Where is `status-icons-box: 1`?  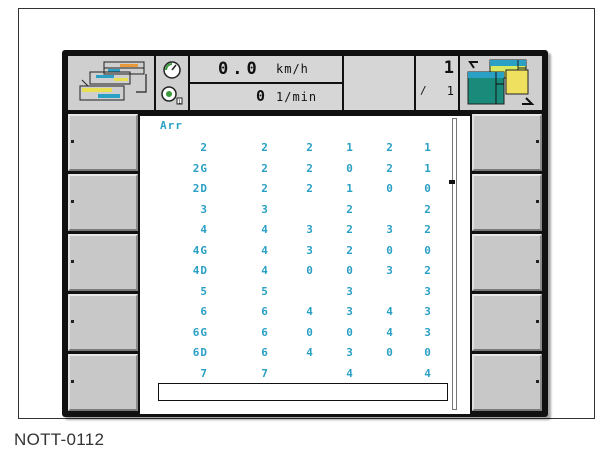
status-icons-box: 1 is located at coordinates (172, 83).